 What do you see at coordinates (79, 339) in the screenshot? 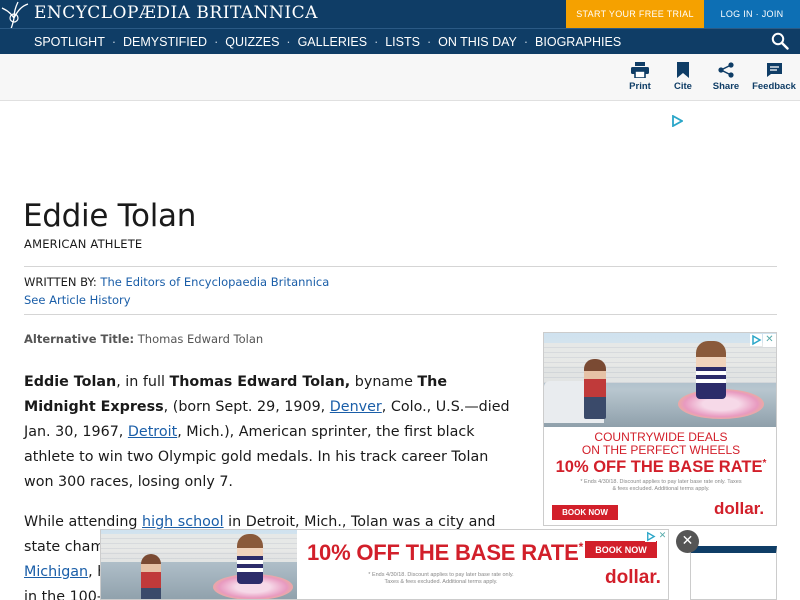
I see `alternative-title-label: Alternative Title:` at bounding box center [79, 339].